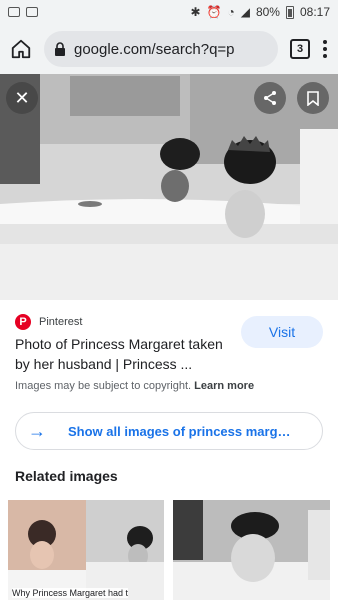 This screenshot has width=338, height=600. What do you see at coordinates (282, 332) in the screenshot?
I see `visit-button: Visit` at bounding box center [282, 332].